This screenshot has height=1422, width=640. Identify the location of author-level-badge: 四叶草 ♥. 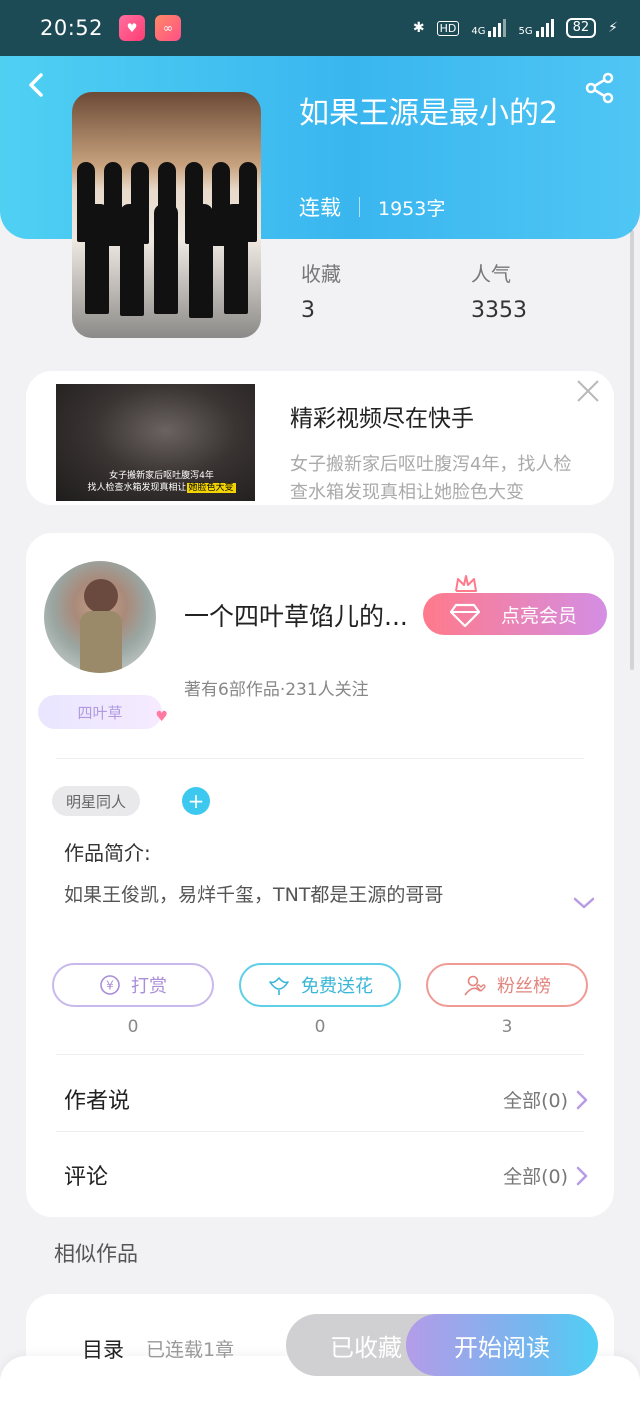
(103, 712).